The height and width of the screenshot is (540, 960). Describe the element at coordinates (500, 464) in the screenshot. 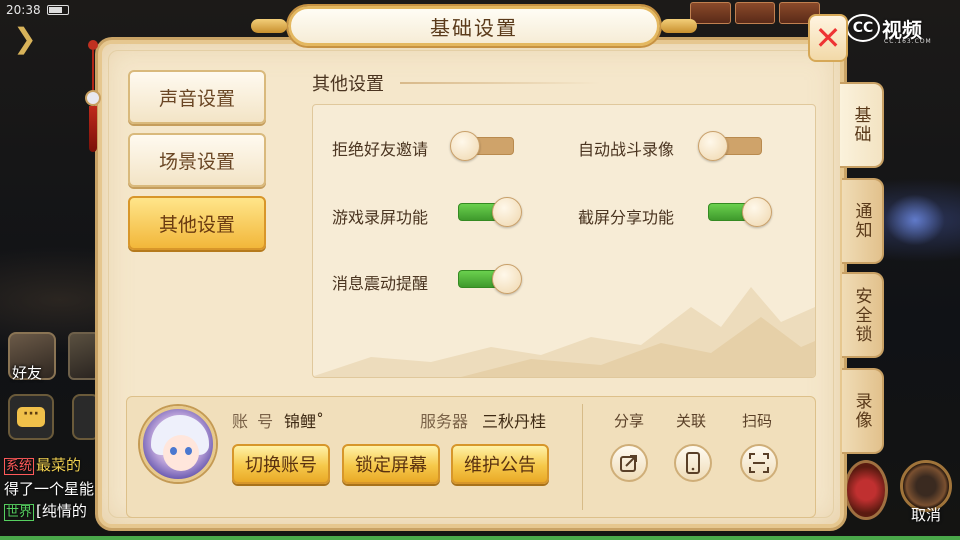

I see `maintenance-notice-button: 维护公告` at that location.